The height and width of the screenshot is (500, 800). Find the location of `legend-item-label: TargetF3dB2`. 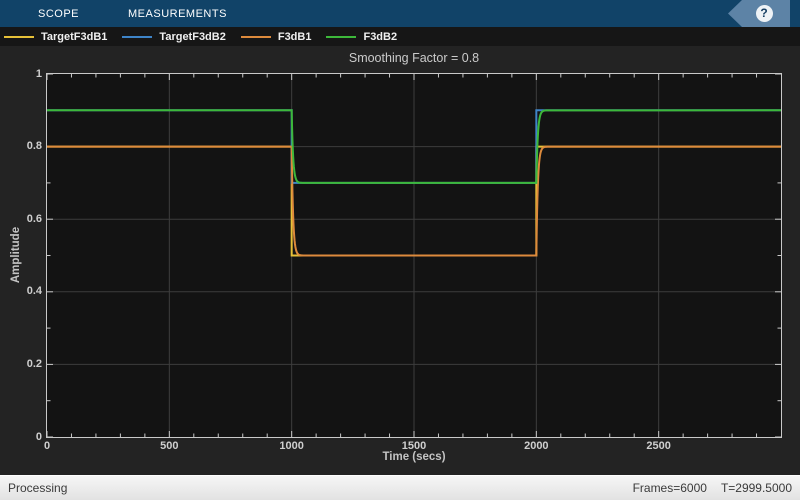

legend-item-label: TargetF3dB2 is located at coordinates (192, 36).